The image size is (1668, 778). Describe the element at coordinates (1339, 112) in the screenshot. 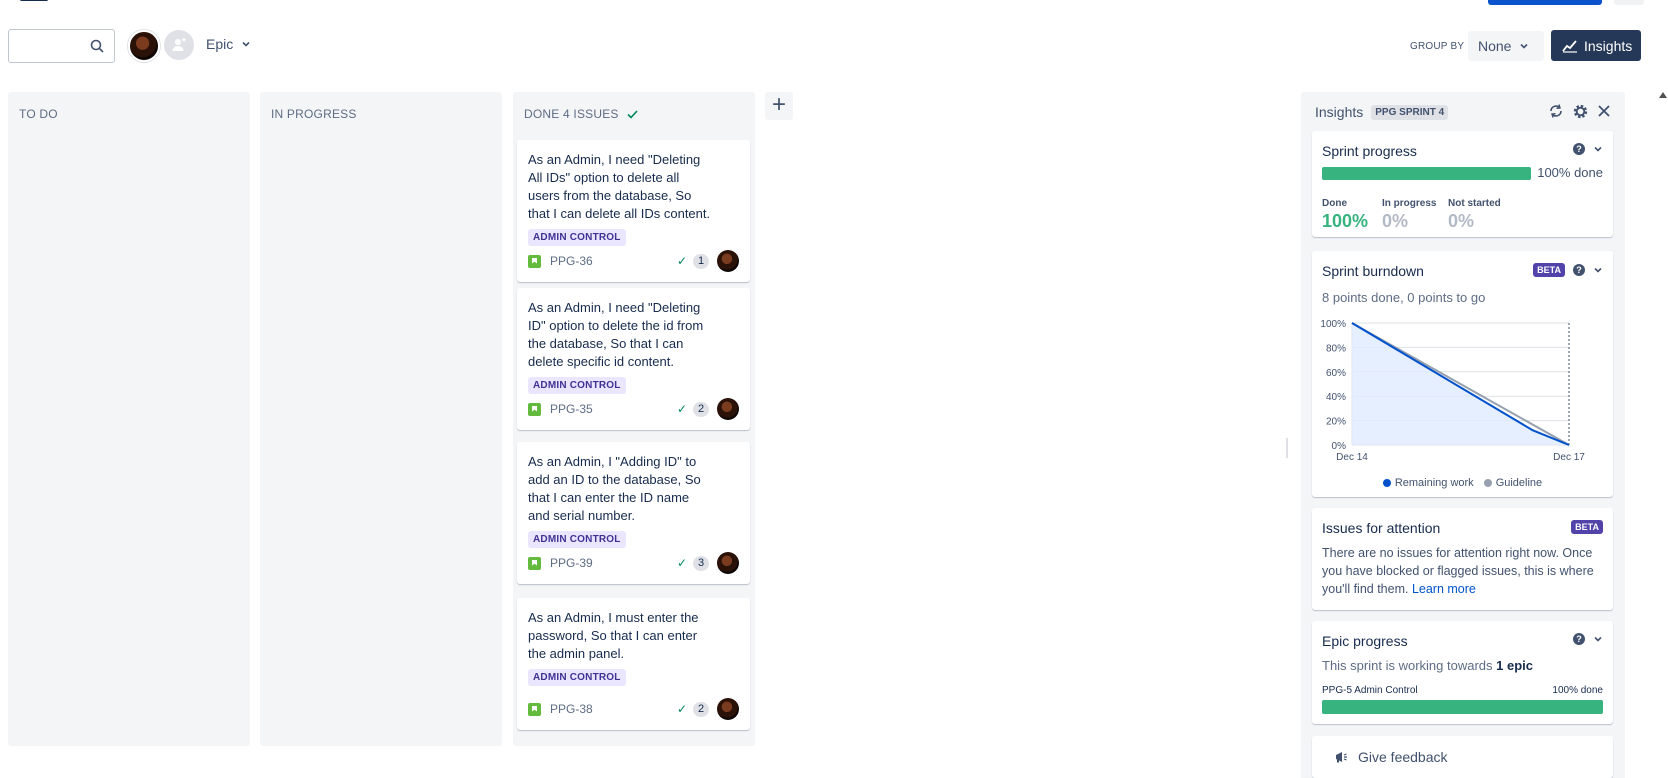

I see `insights-title: Insights` at that location.